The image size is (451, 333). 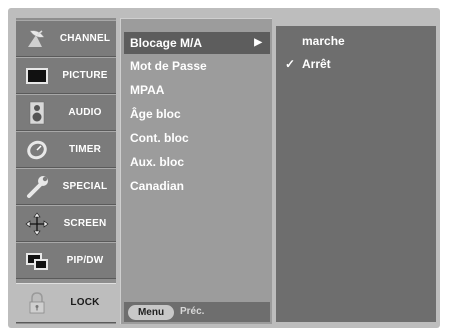 What do you see at coordinates (37, 113) in the screenshot?
I see `speaker-icon` at bounding box center [37, 113].